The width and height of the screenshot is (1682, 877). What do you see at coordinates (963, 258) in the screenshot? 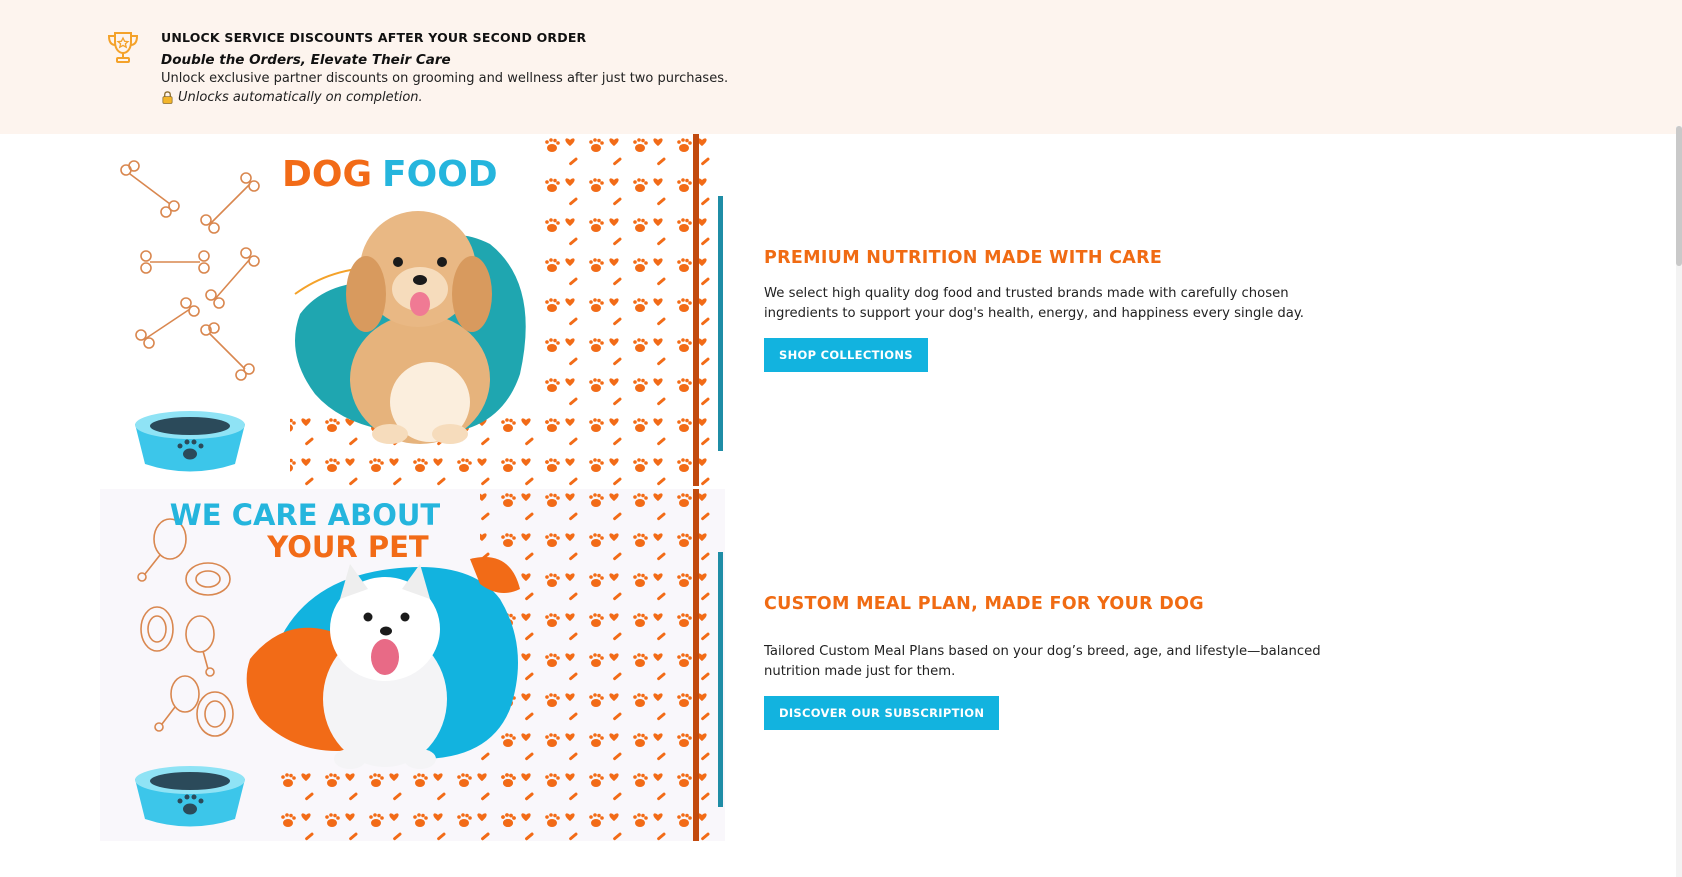
I see `feature-title: PREMIUM NUTRITION MADE WITH CARE` at bounding box center [963, 258].